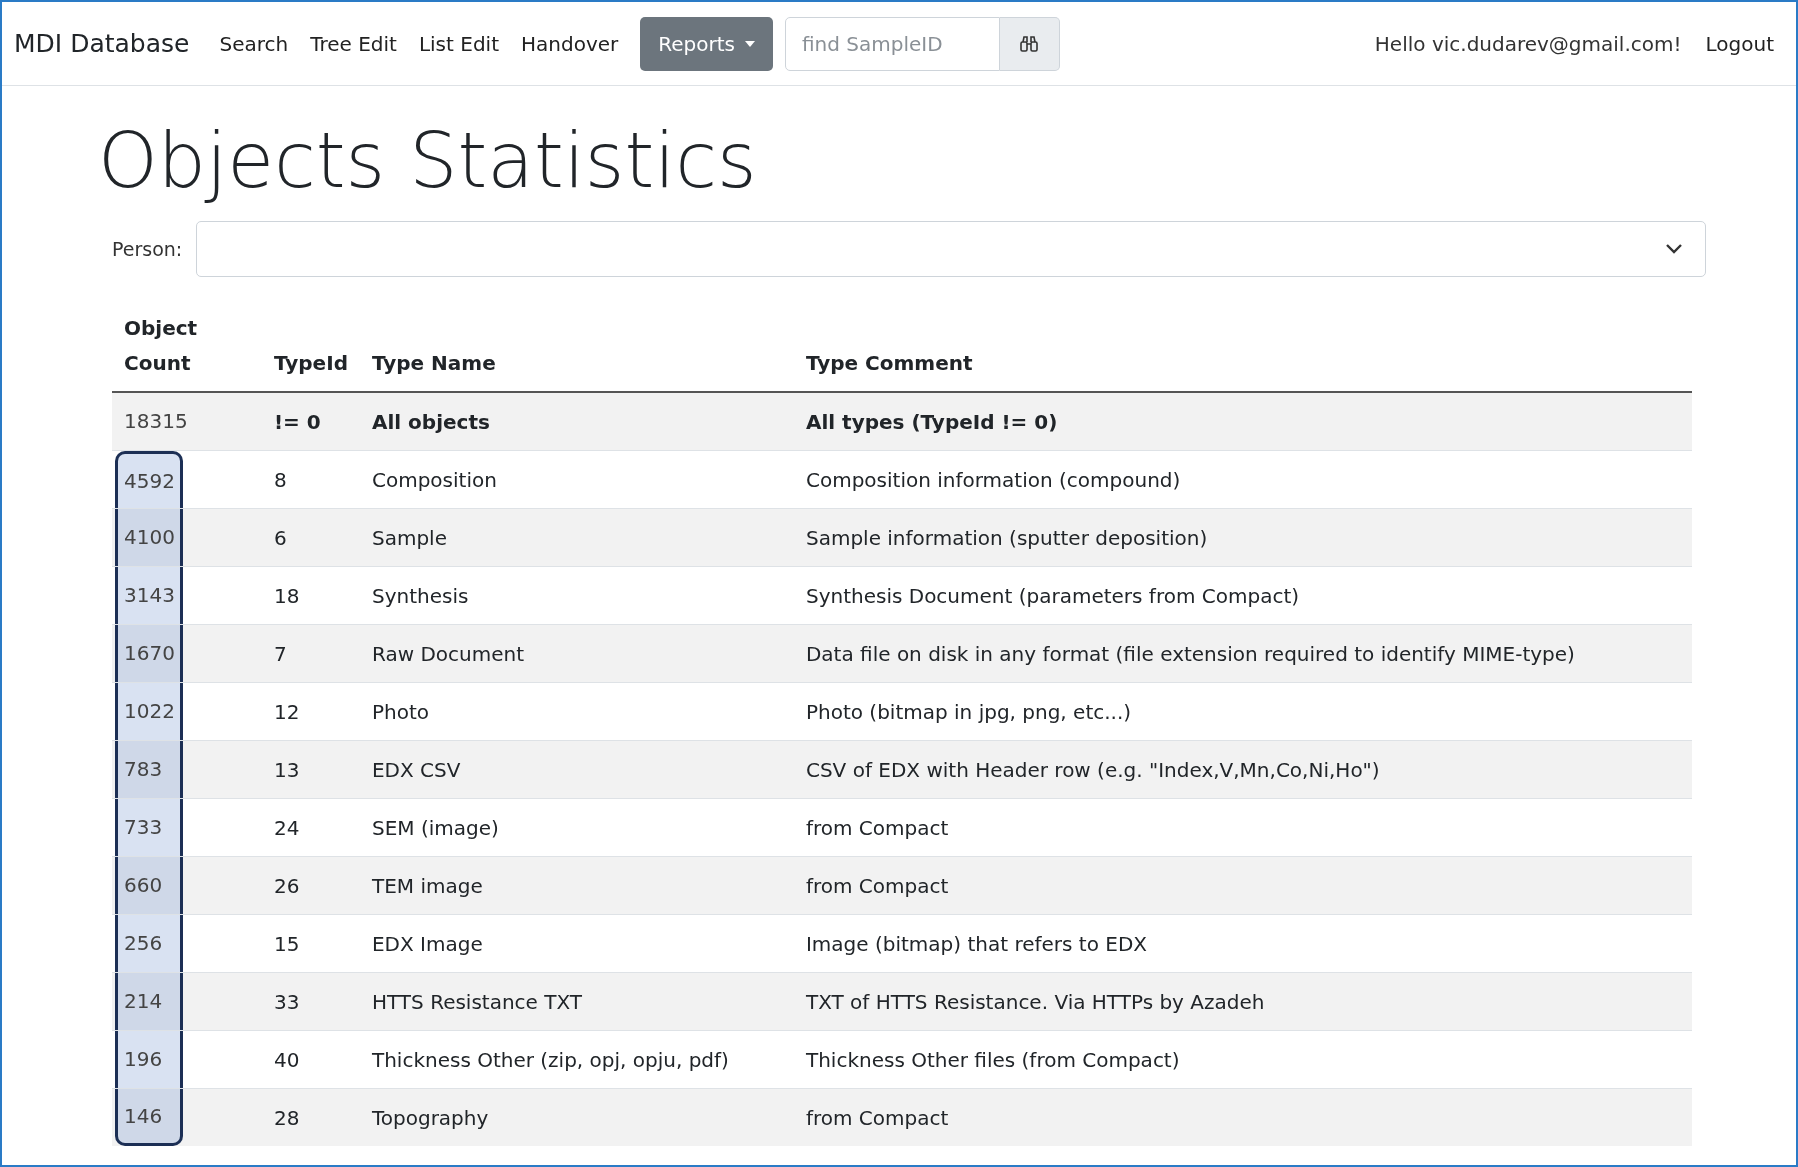 Image resolution: width=1798 pixels, height=1167 pixels. Describe the element at coordinates (1528, 43) in the screenshot. I see `user-greeting: Hello vic.dudarev@gmail.com!` at that location.